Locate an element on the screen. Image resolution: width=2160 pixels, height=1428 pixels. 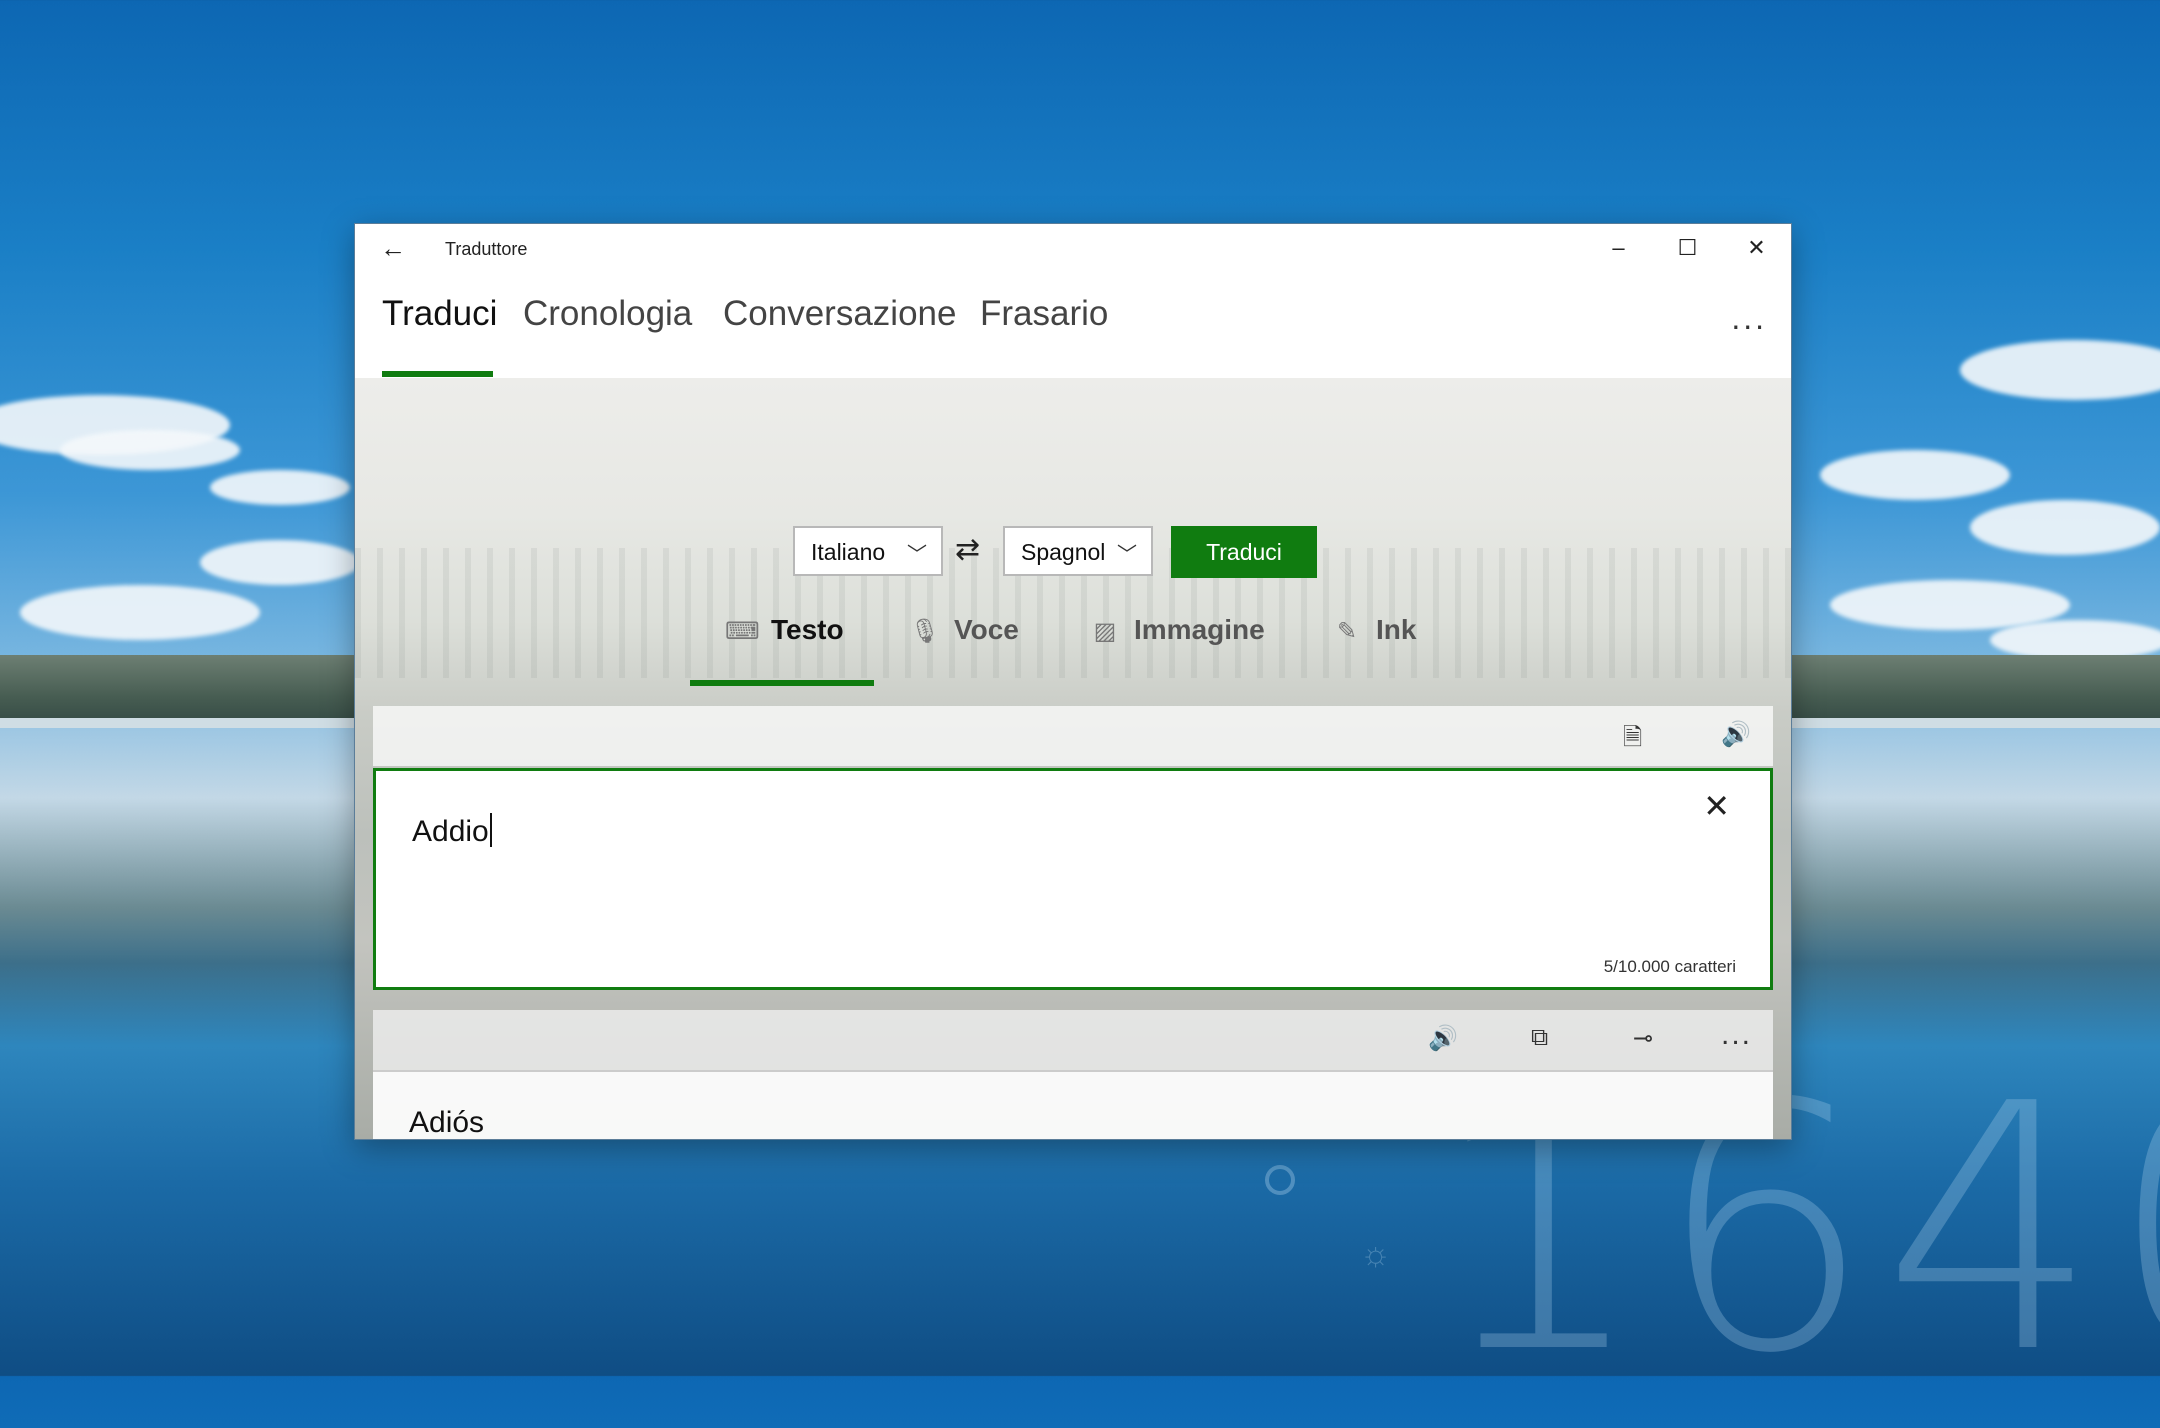
paste-document-icon: 🗎 is located at coordinates (1632, 740).